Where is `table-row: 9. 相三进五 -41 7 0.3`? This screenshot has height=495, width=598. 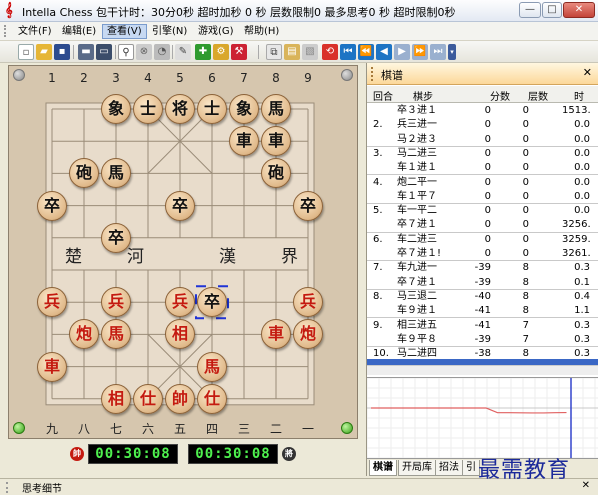
table-row: 9. 相三进五 -41 7 0.3 is located at coordinates (482, 326).